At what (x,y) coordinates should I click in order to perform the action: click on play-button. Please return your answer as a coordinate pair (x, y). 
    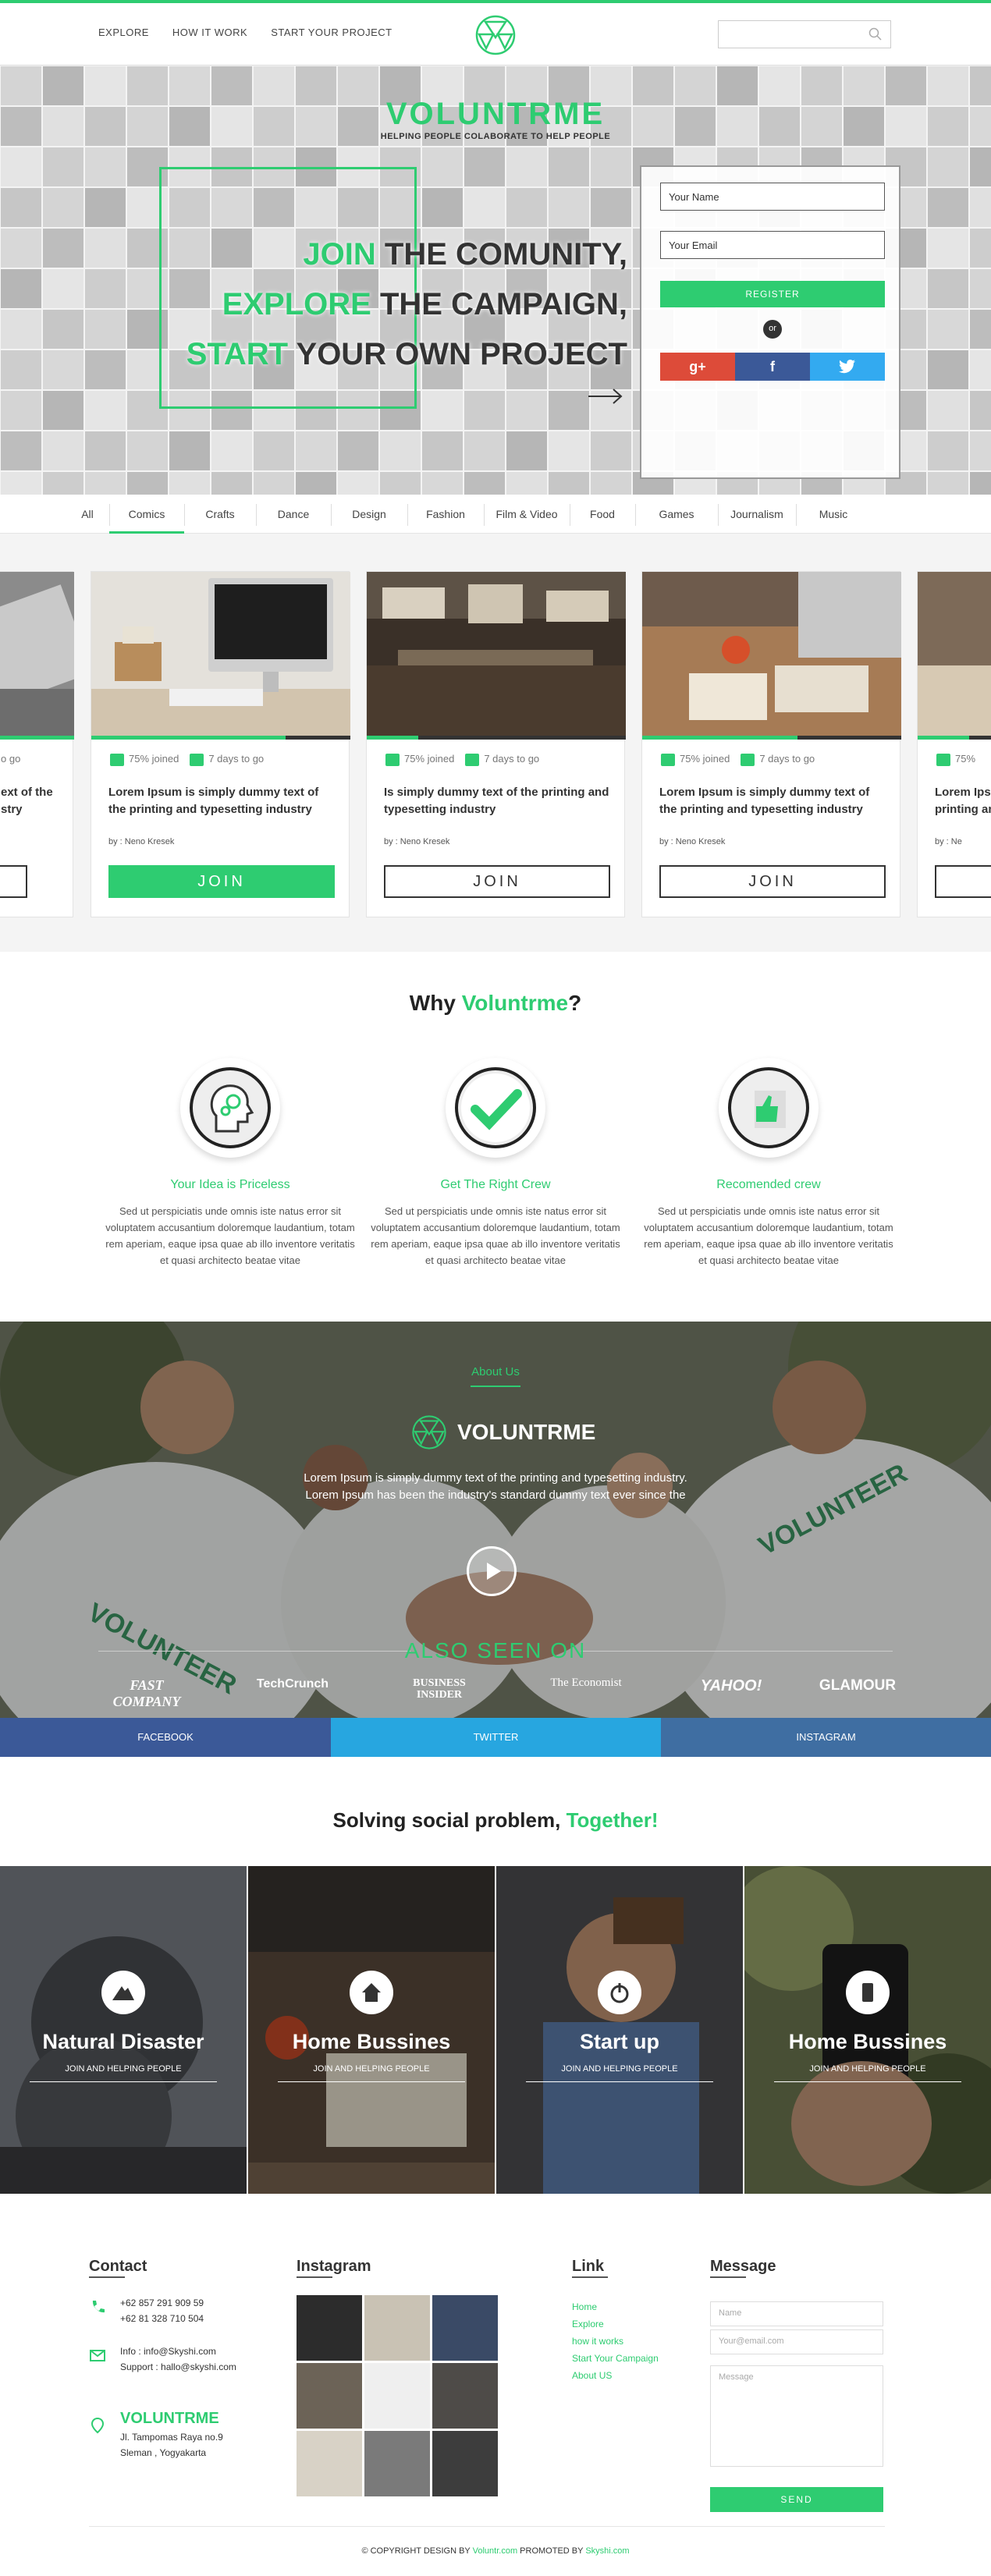
    Looking at the image, I should click on (492, 1571).